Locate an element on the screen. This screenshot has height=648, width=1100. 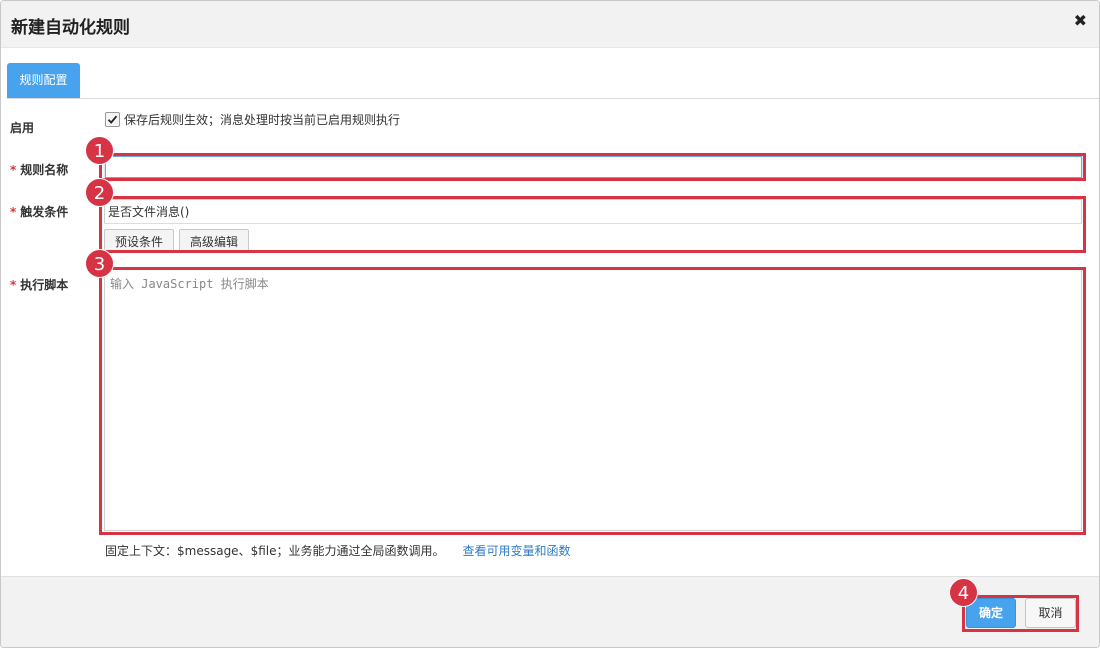
script-label: * 执行脚本 is located at coordinates (39, 285).